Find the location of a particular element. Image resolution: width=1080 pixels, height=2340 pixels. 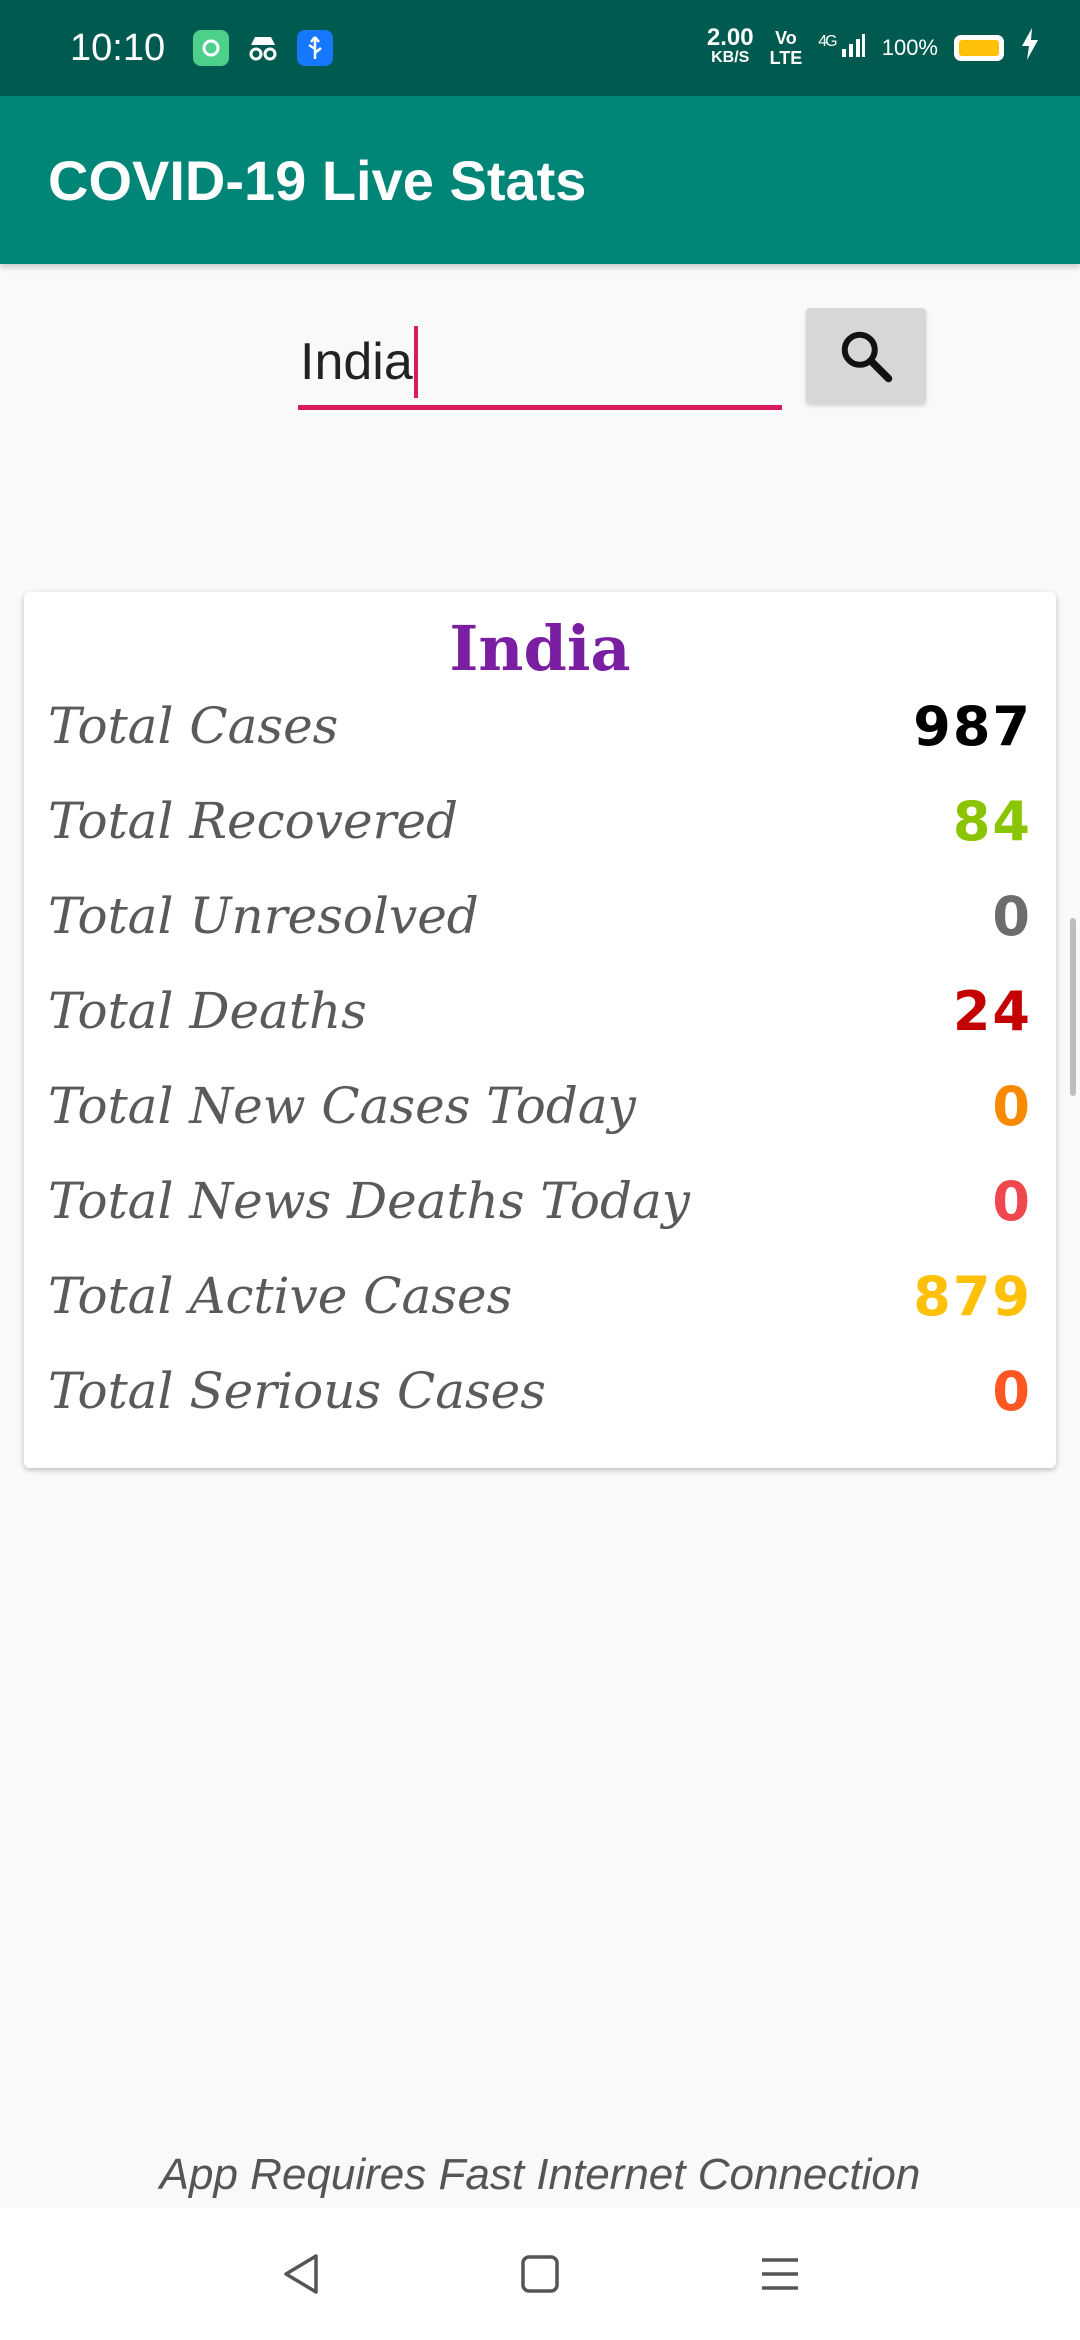

stat-row-serious-cases: Total Serious Cases 0 is located at coordinates (540, 1391).